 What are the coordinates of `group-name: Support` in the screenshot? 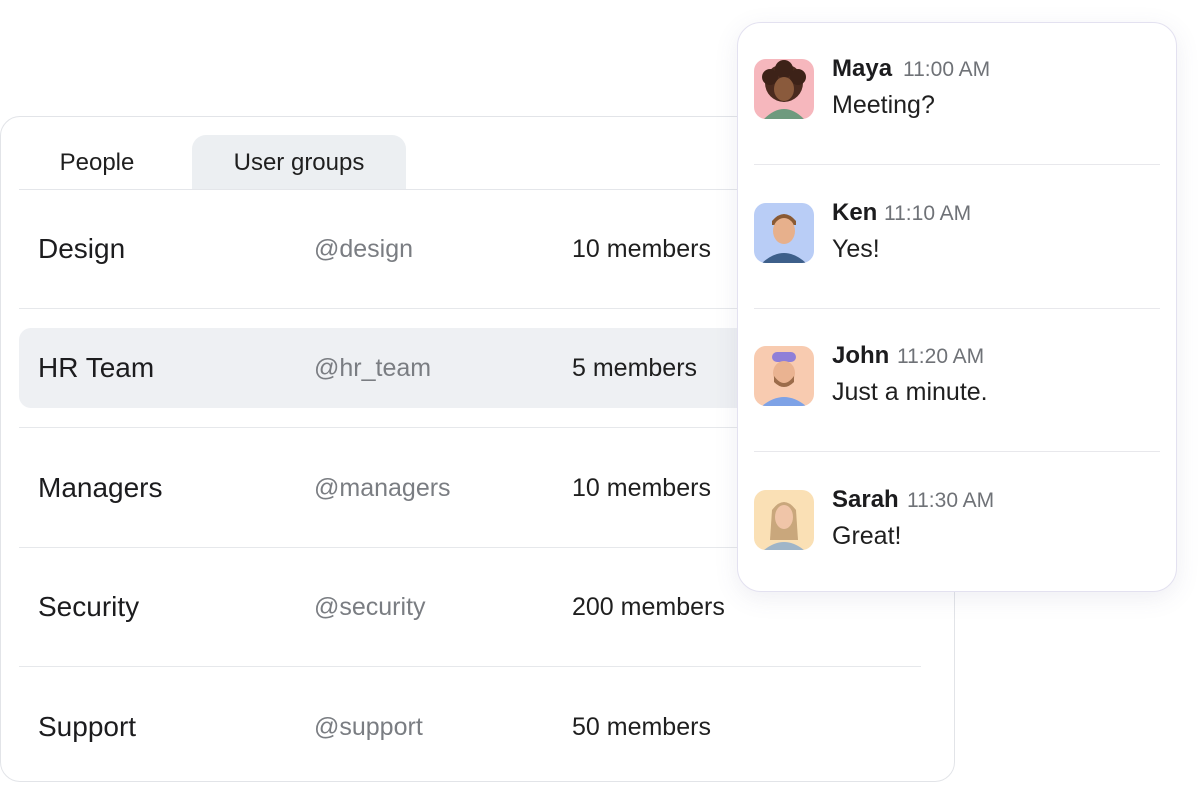 It's located at (87, 726).